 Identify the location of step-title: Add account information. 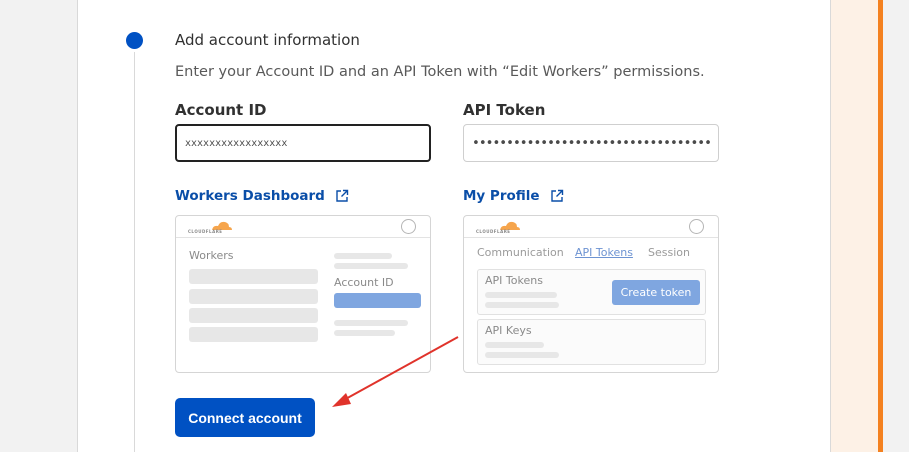
(267, 40).